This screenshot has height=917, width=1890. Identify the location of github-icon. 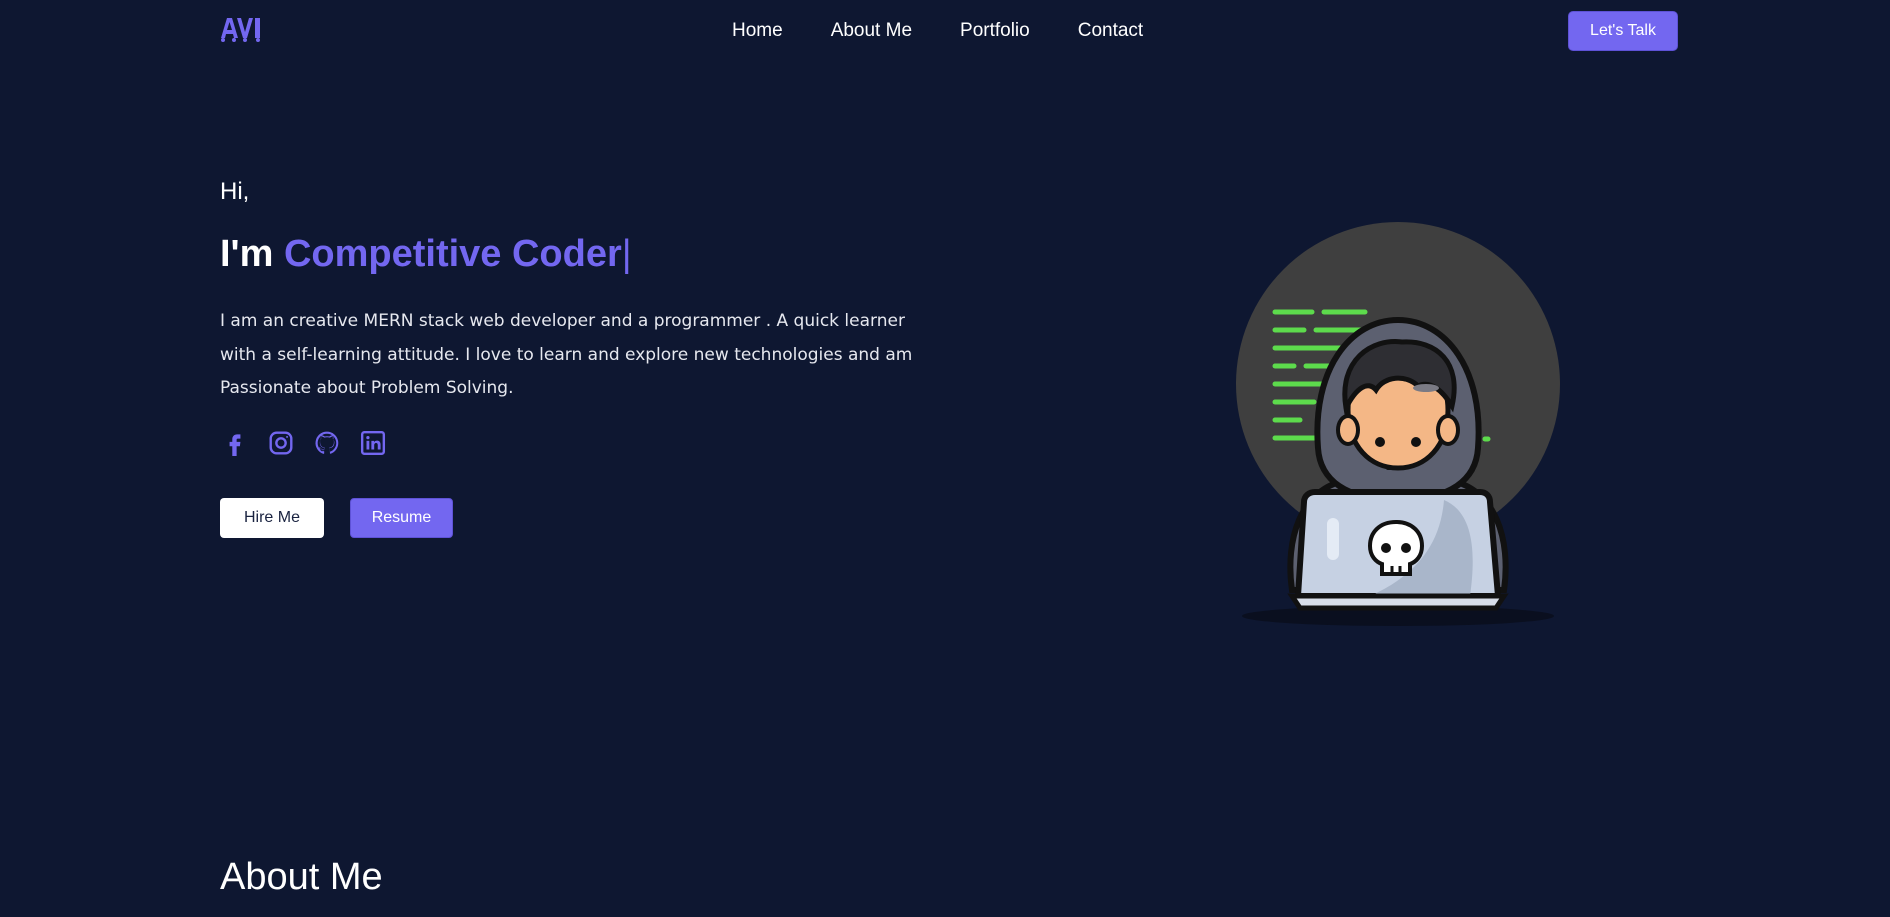
(327, 443).